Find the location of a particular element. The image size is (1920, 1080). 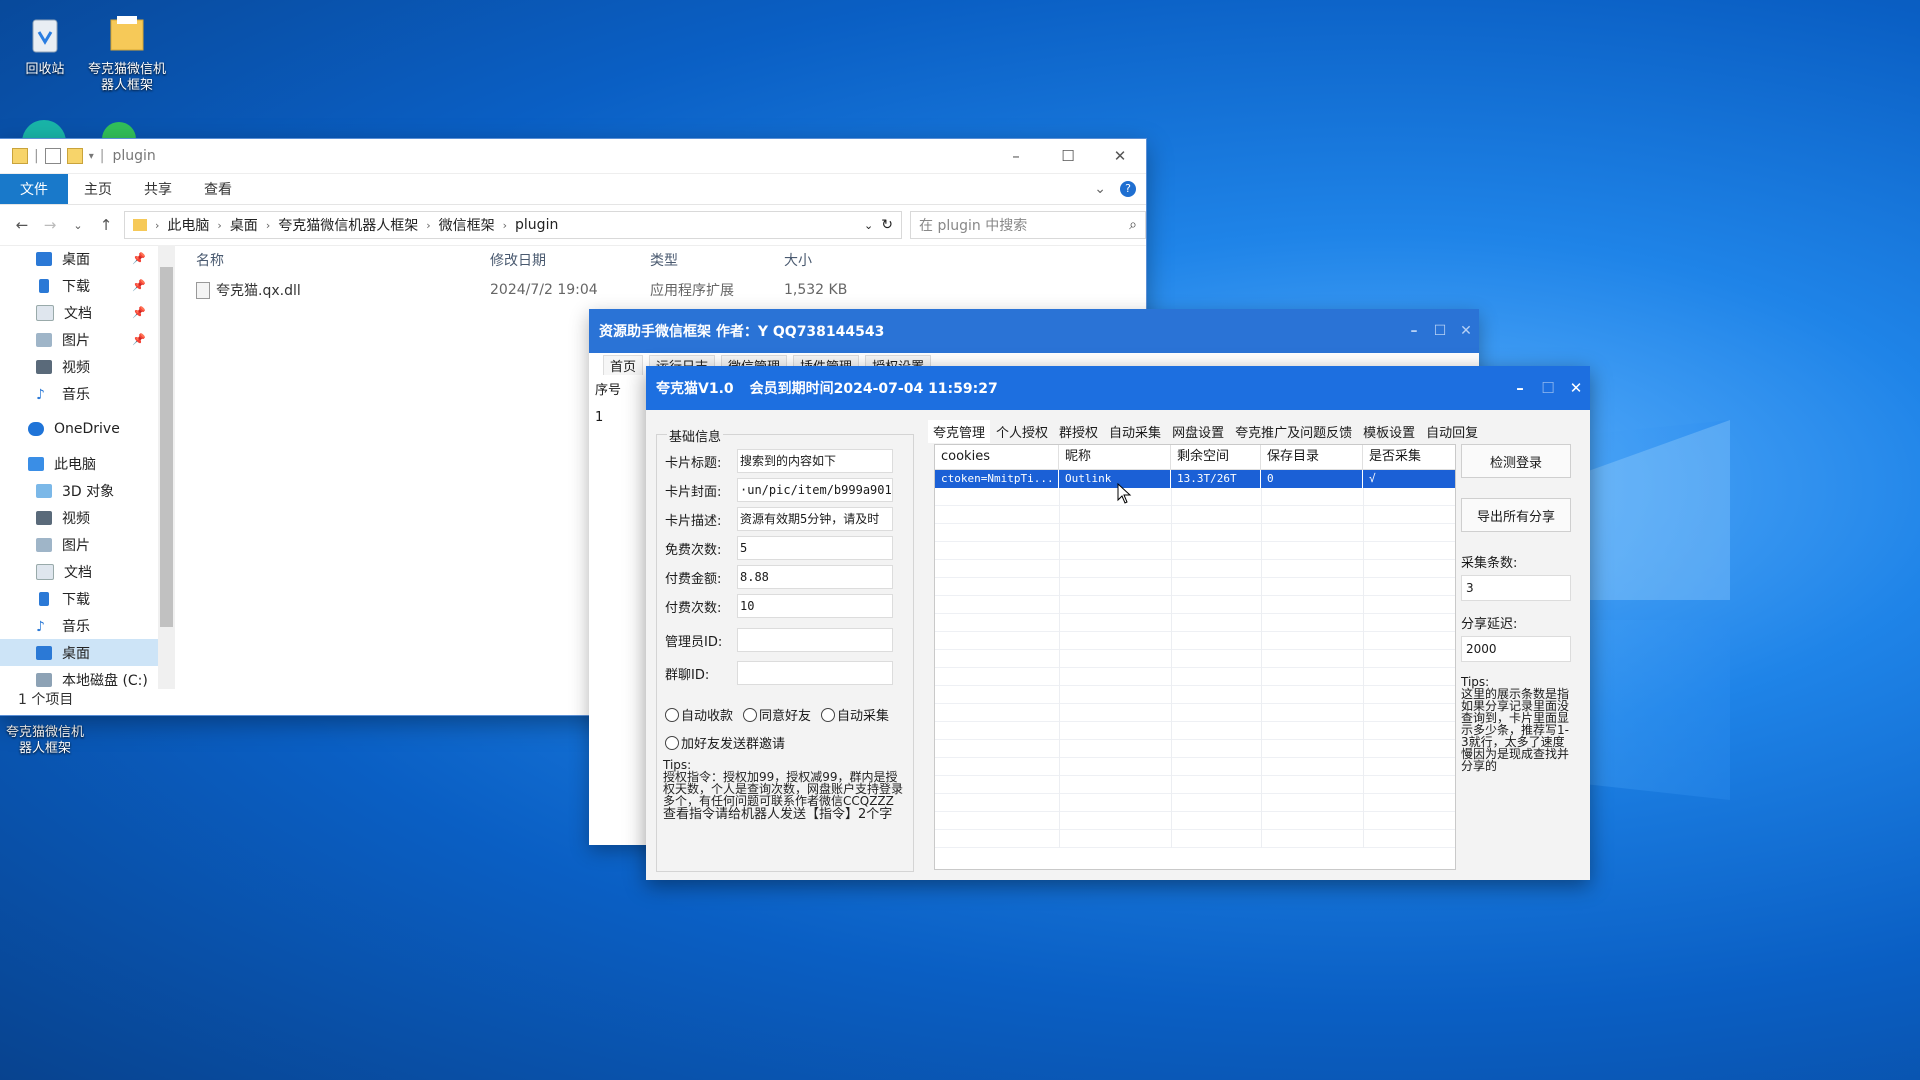

nav-item-documents: 文档 📌 is located at coordinates (79, 312).